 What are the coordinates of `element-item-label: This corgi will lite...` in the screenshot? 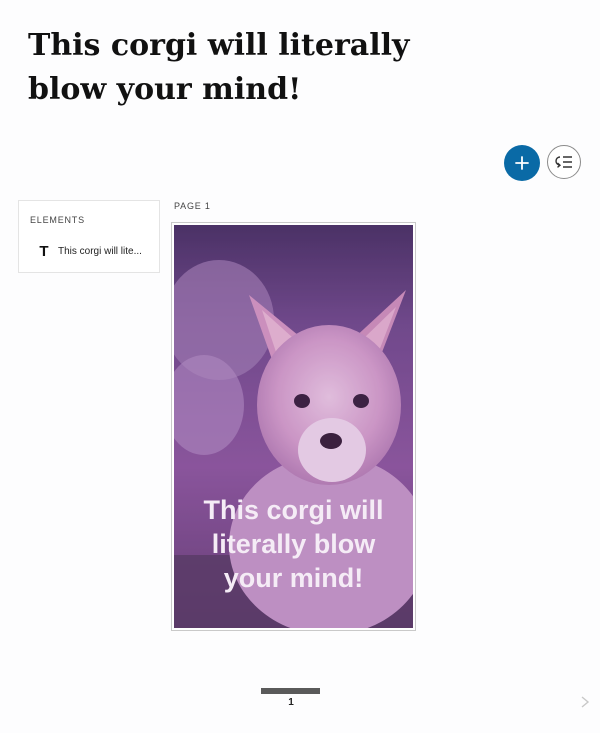 It's located at (100, 251).